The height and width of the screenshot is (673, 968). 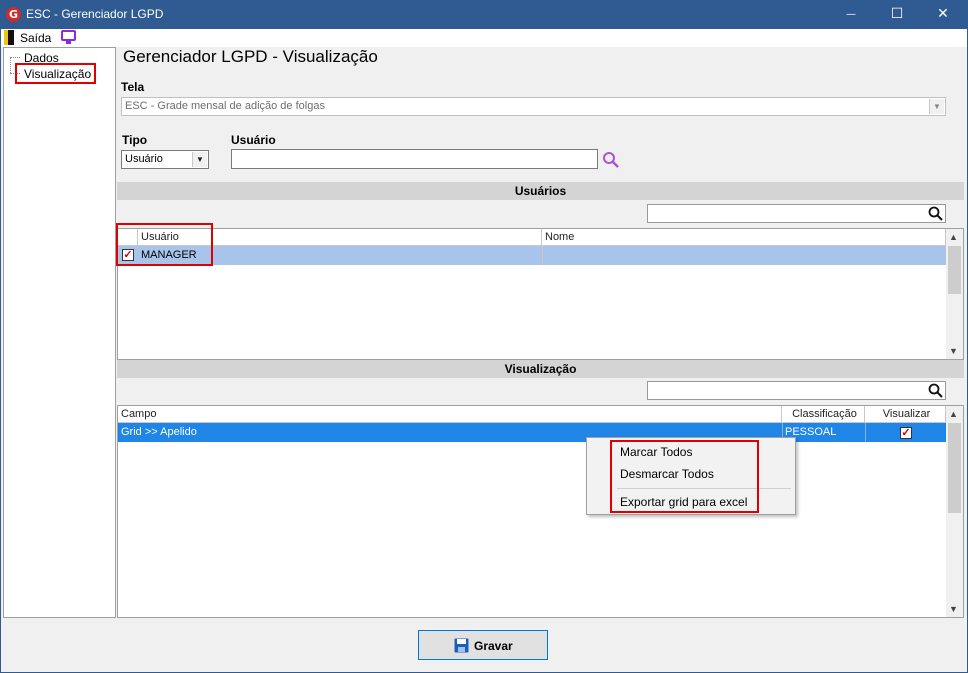 What do you see at coordinates (493, 646) in the screenshot?
I see `save-button-label: Gravar` at bounding box center [493, 646].